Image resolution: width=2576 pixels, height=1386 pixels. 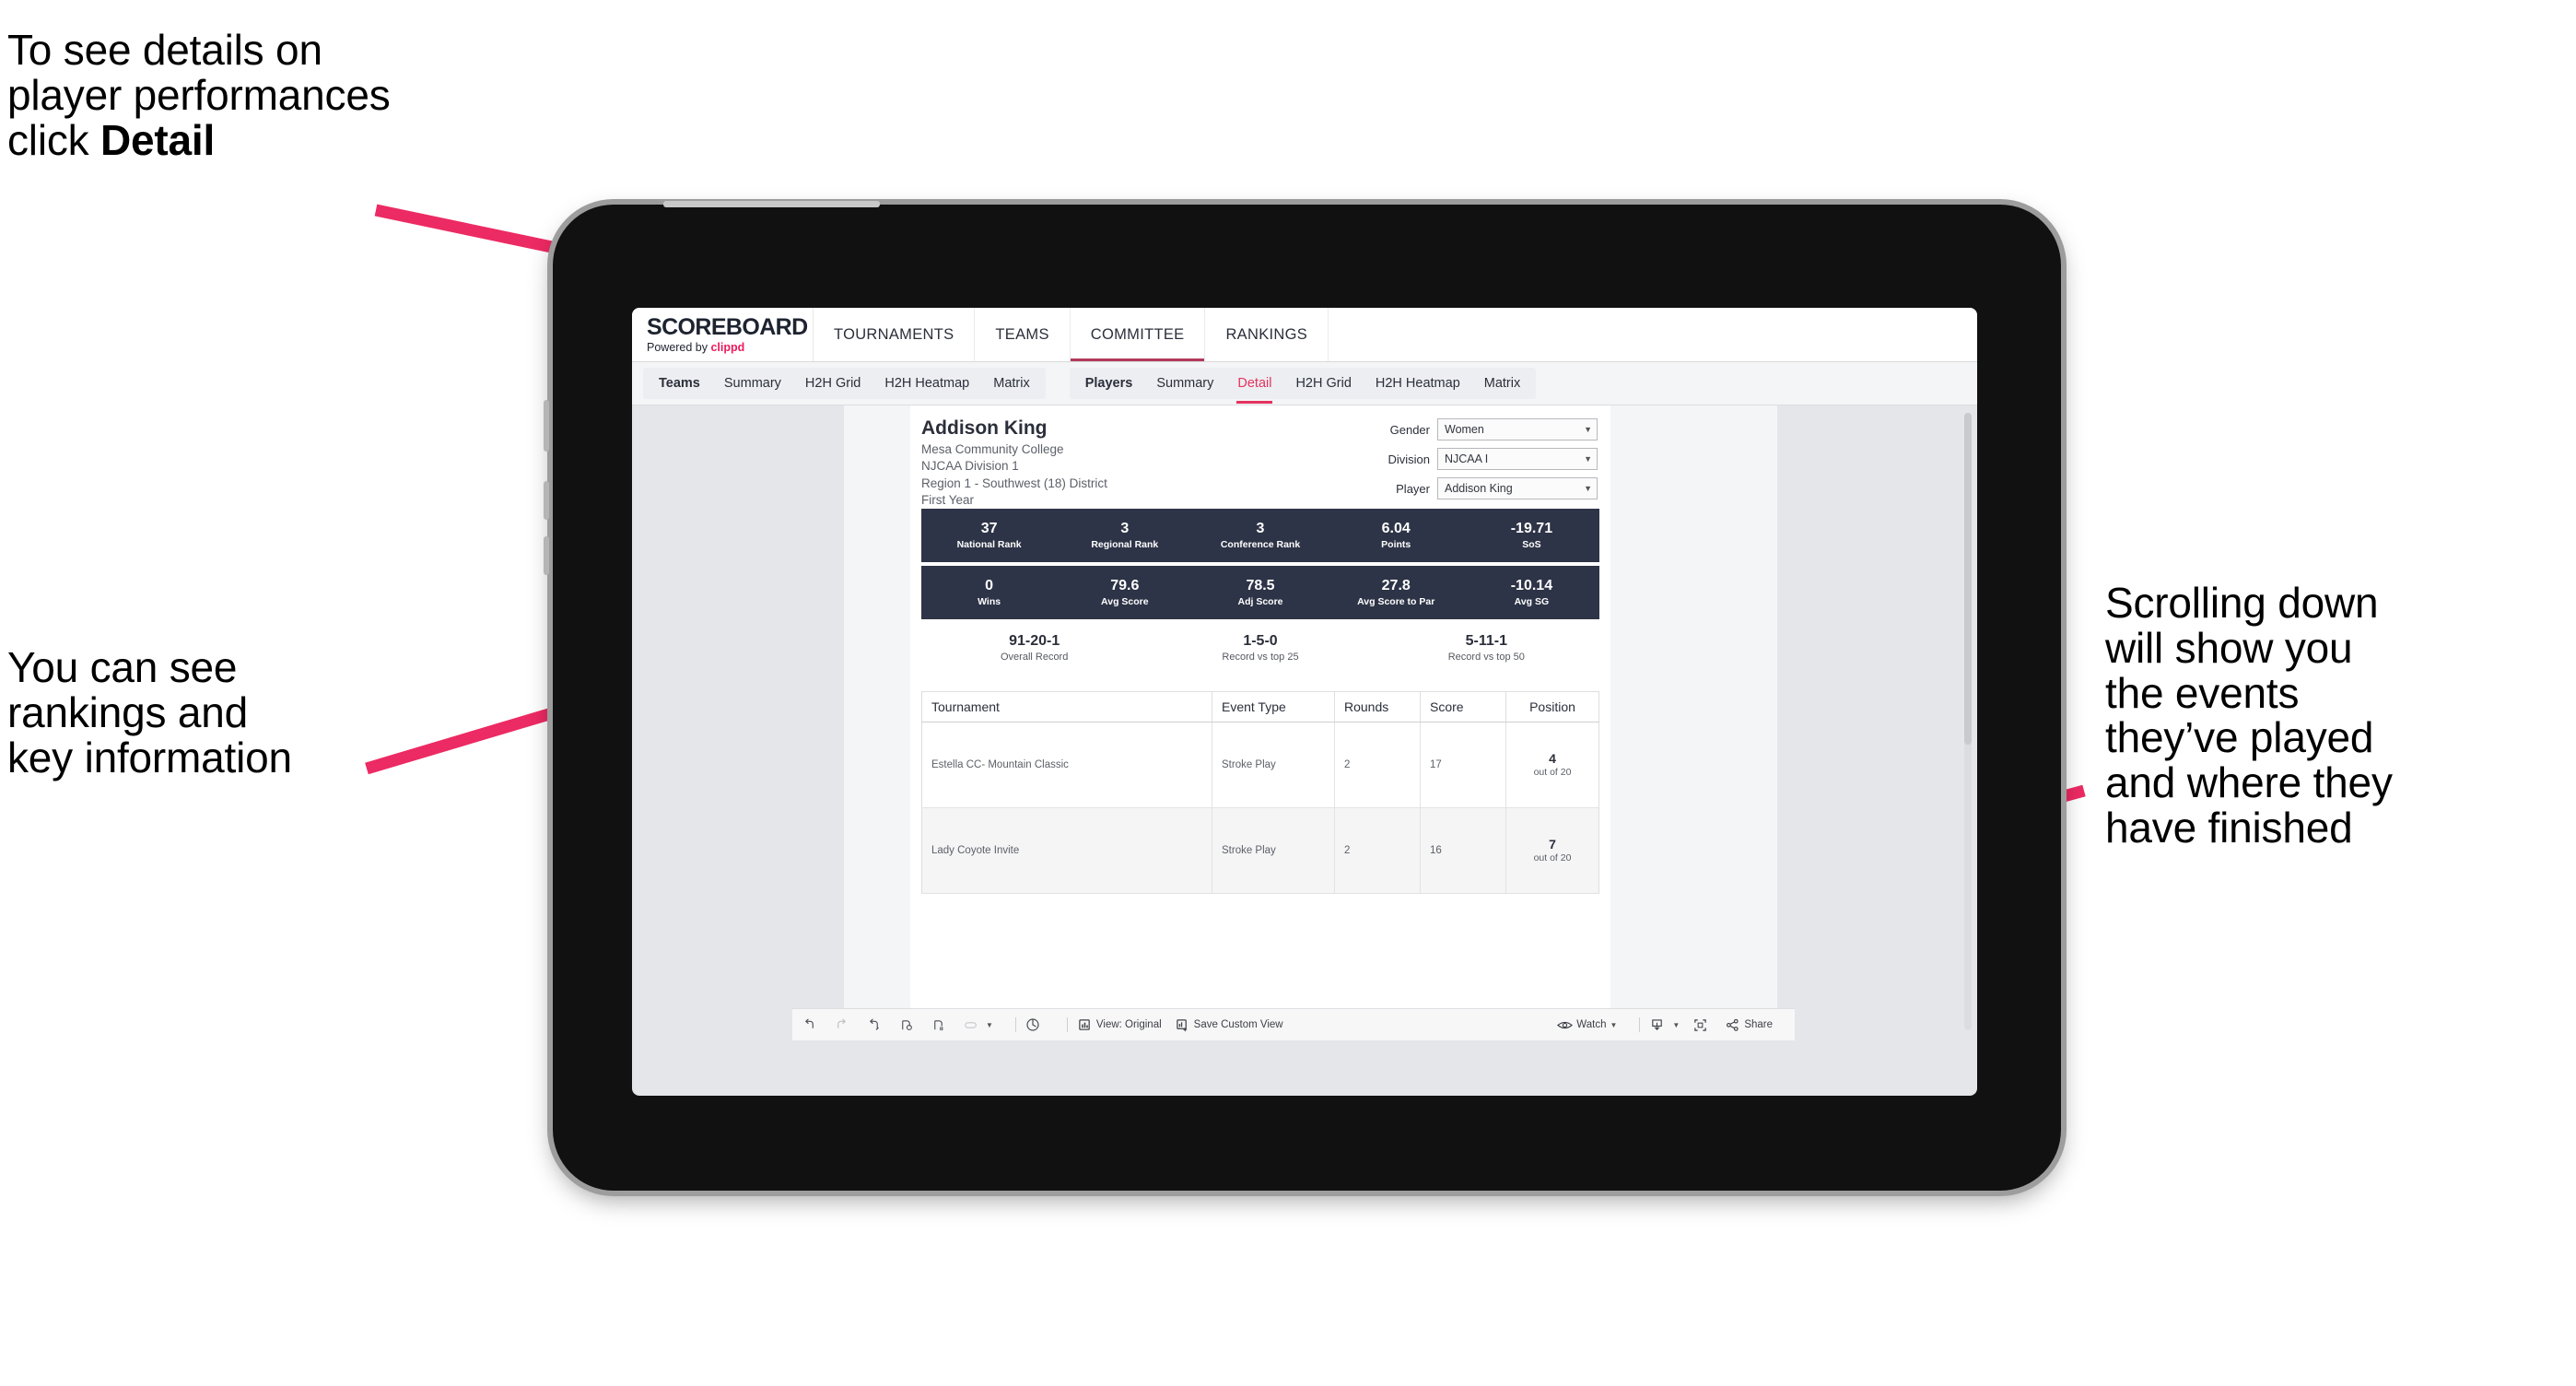 I want to click on record-overall: 91-20-1 Overall Record, so click(x=1034, y=654).